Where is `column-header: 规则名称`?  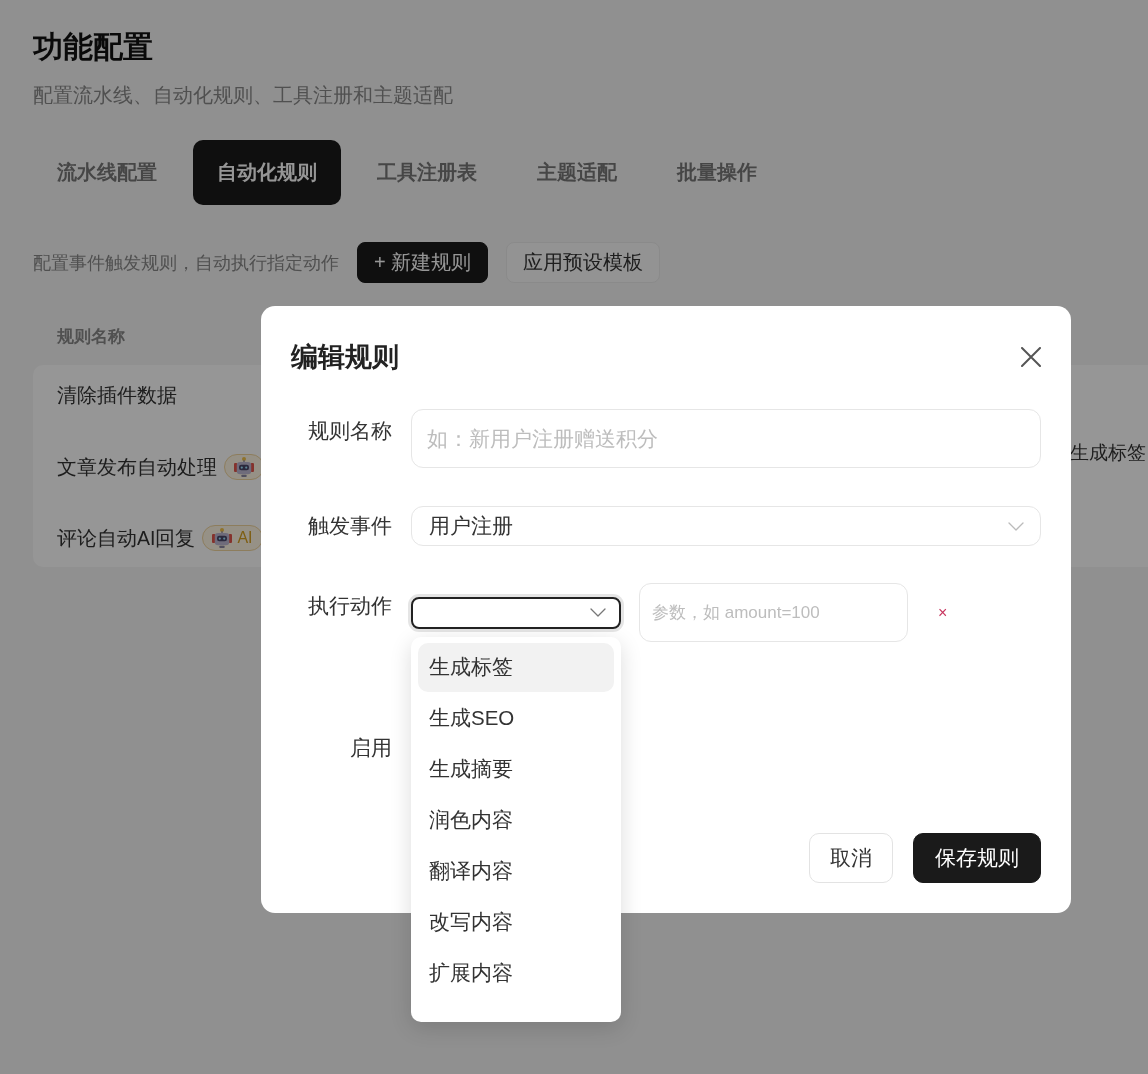 column-header: 规则名称 is located at coordinates (91, 337).